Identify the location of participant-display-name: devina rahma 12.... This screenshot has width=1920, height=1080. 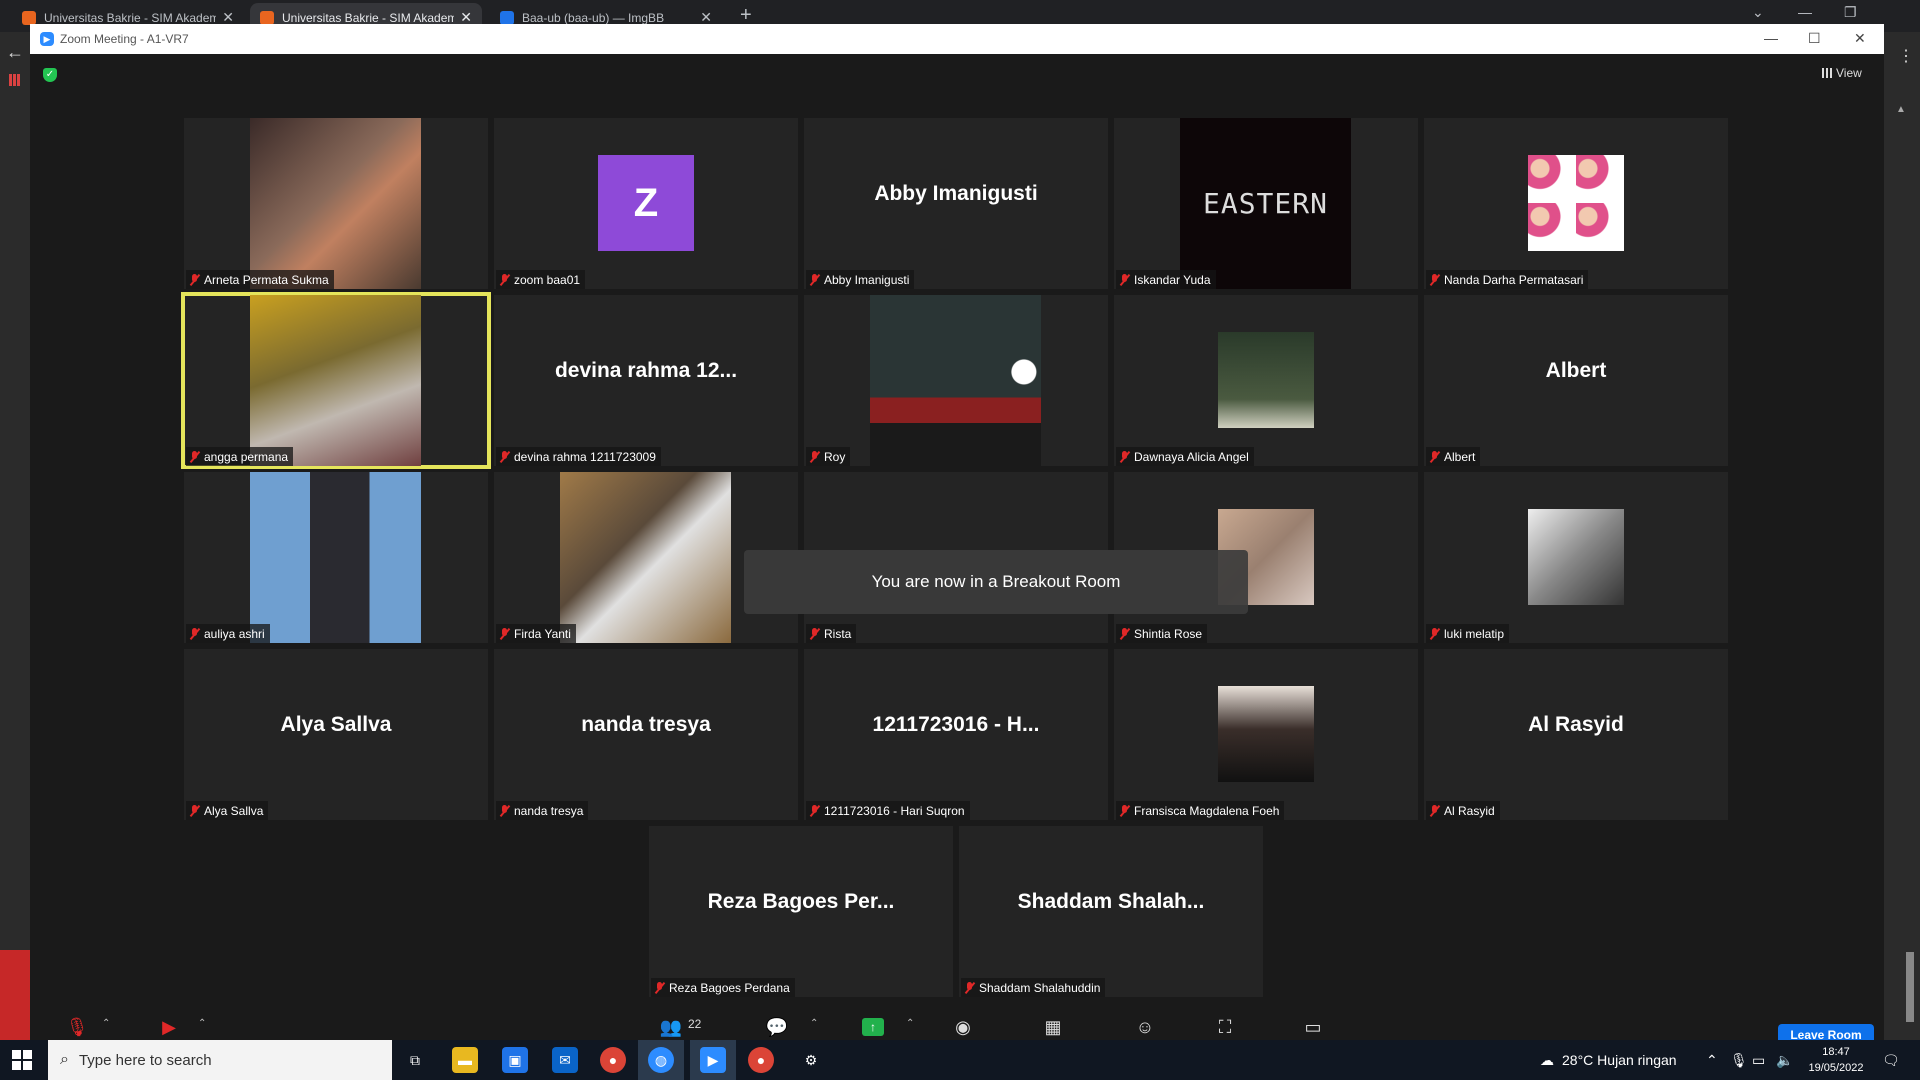
(646, 370).